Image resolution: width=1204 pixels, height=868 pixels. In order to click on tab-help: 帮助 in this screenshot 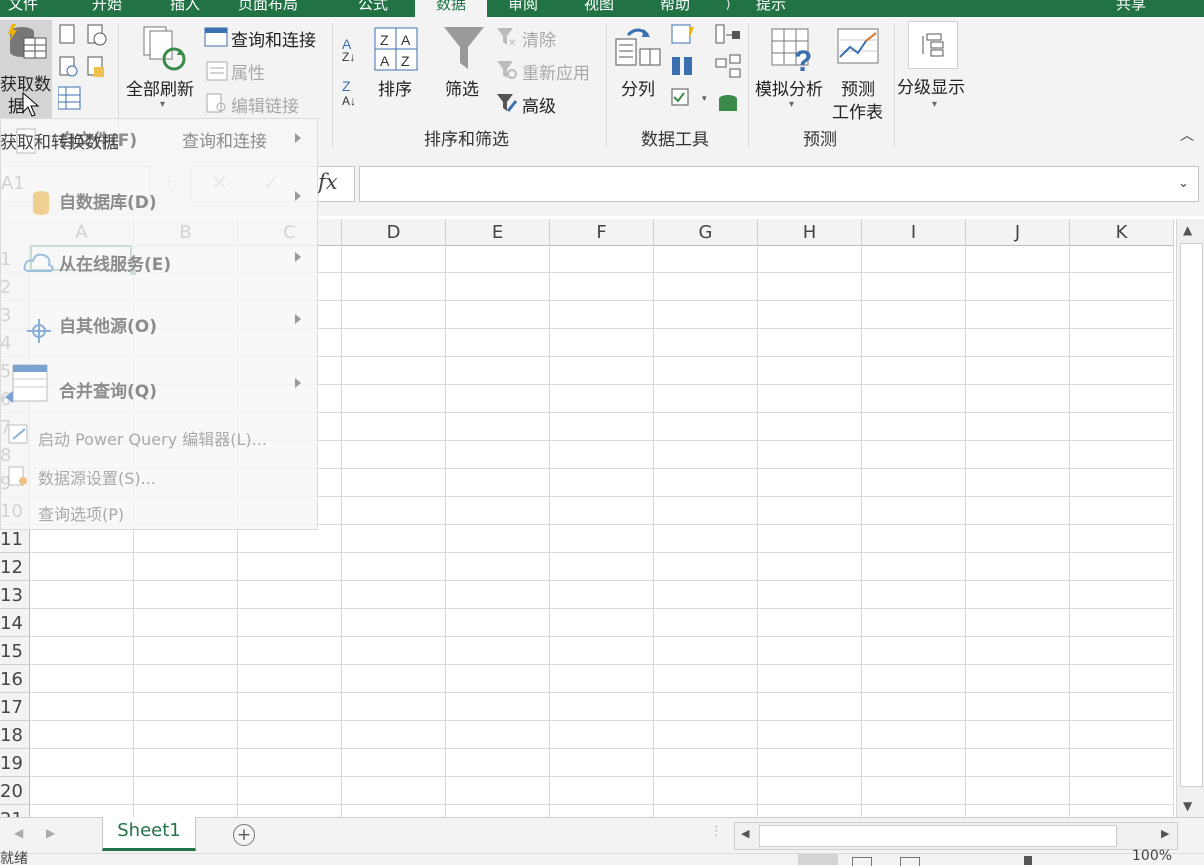, I will do `click(675, 8)`.